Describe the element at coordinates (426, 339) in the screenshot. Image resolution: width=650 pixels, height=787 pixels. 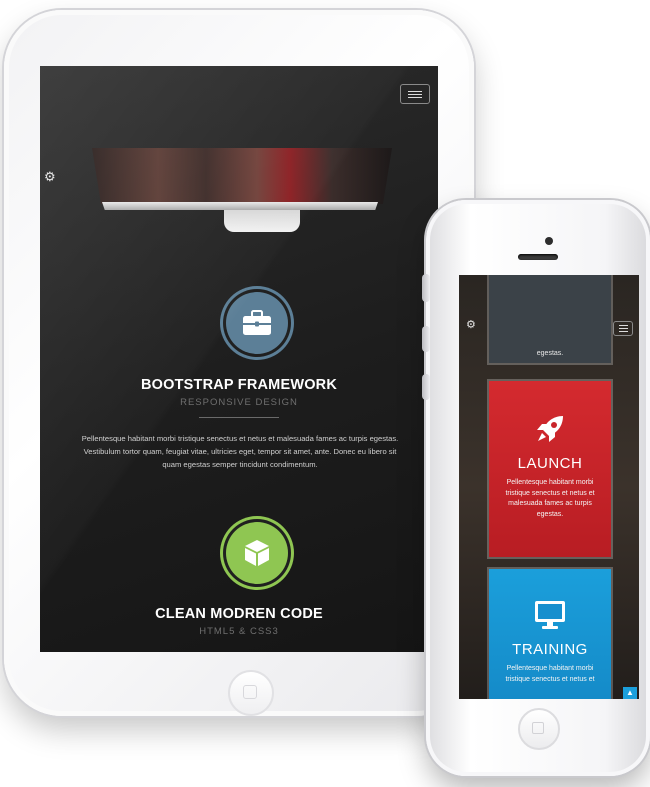
I see `volume-up-button` at that location.